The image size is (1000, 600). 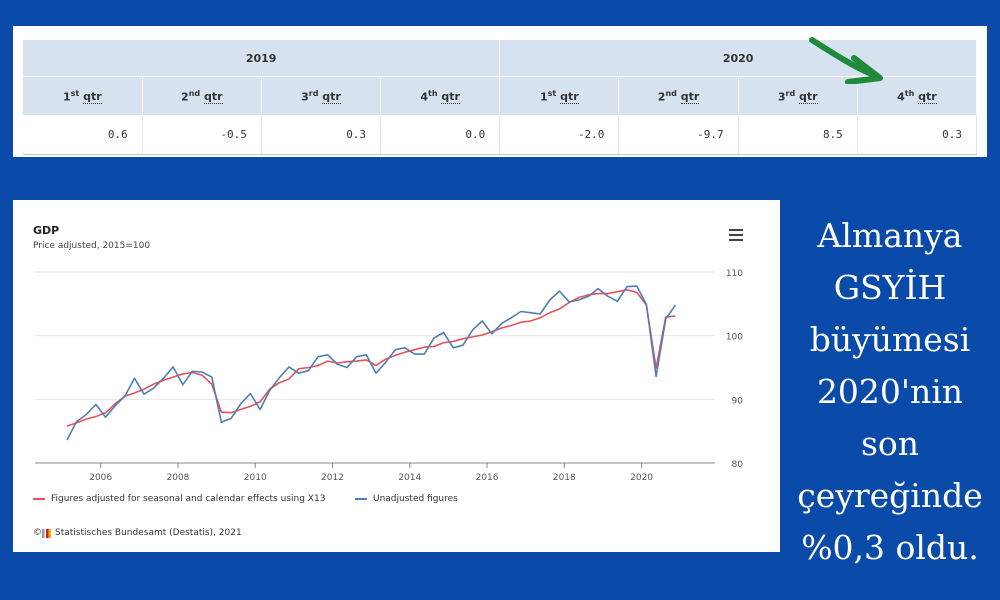 What do you see at coordinates (332, 478) in the screenshot?
I see `x-tick-label: 2012` at bounding box center [332, 478].